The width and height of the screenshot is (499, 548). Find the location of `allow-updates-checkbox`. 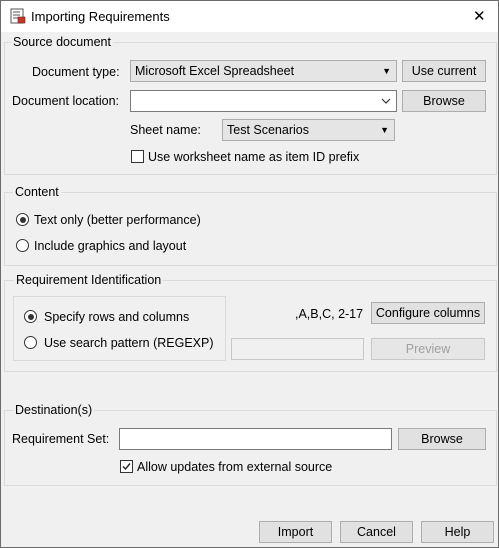

allow-updates-checkbox is located at coordinates (126, 466).